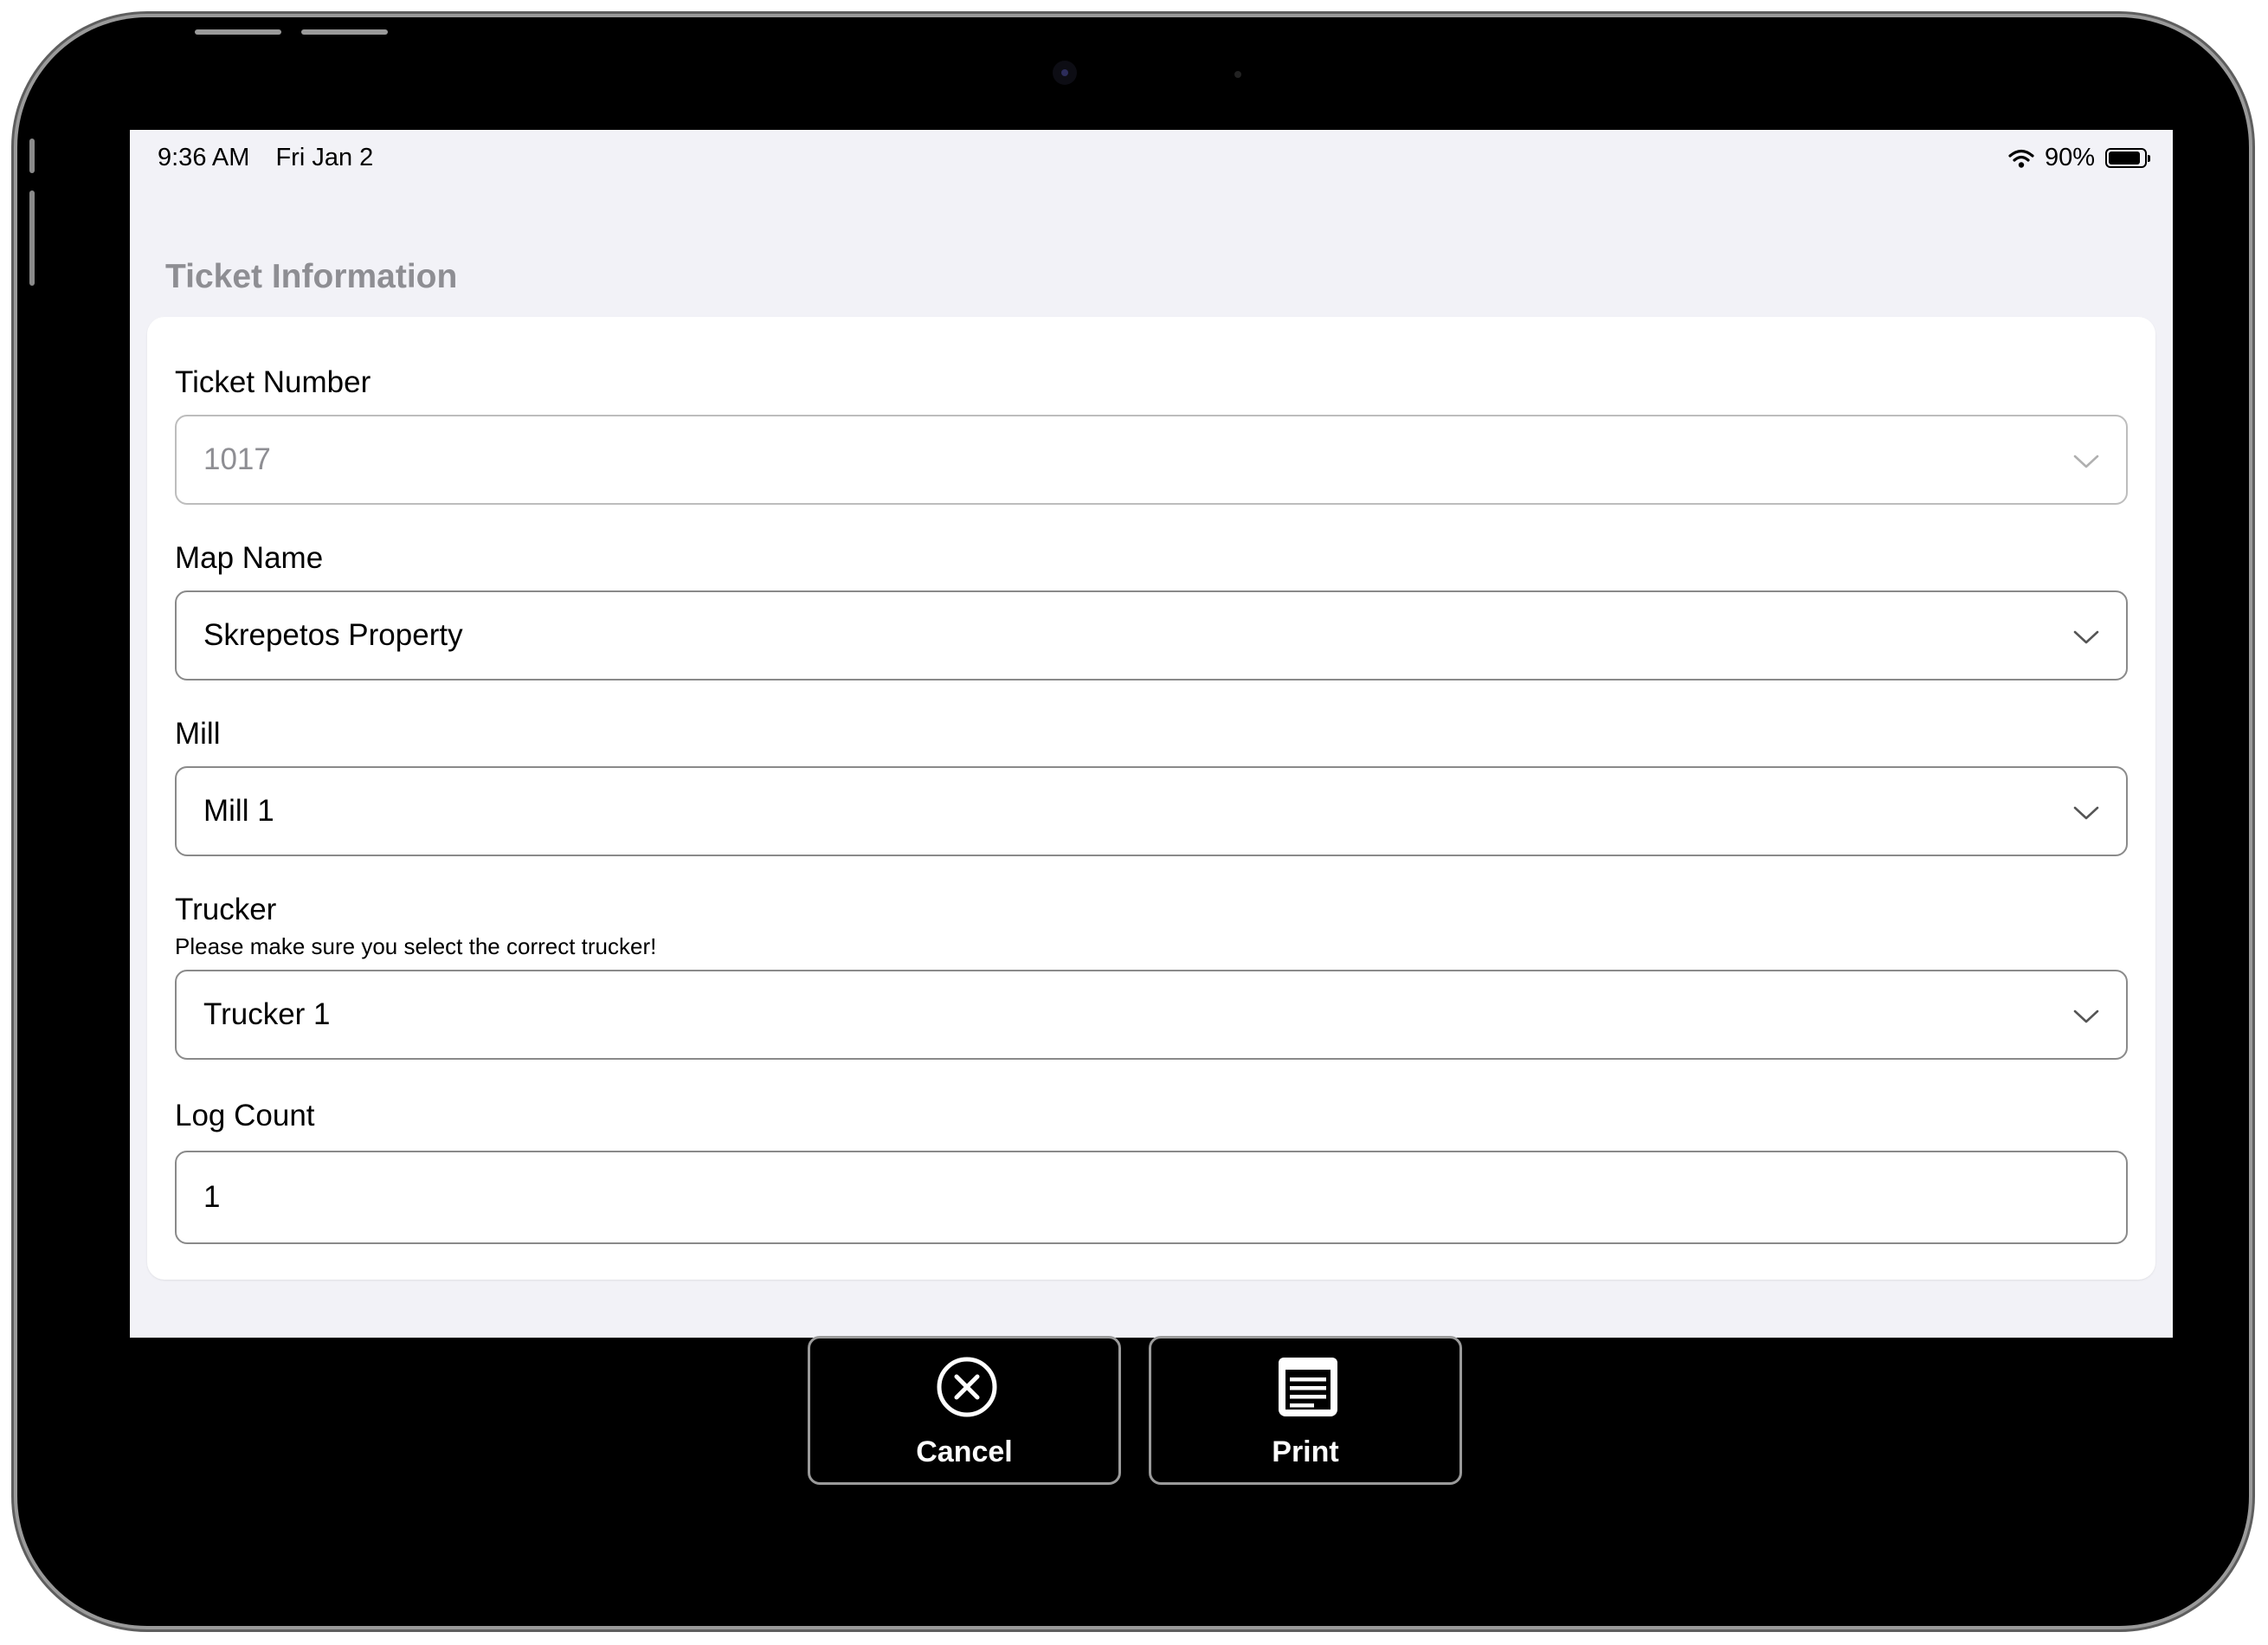 The width and height of the screenshot is (2268, 1645). I want to click on status-left: 9:36 AM Fri Jan 2, so click(275, 158).